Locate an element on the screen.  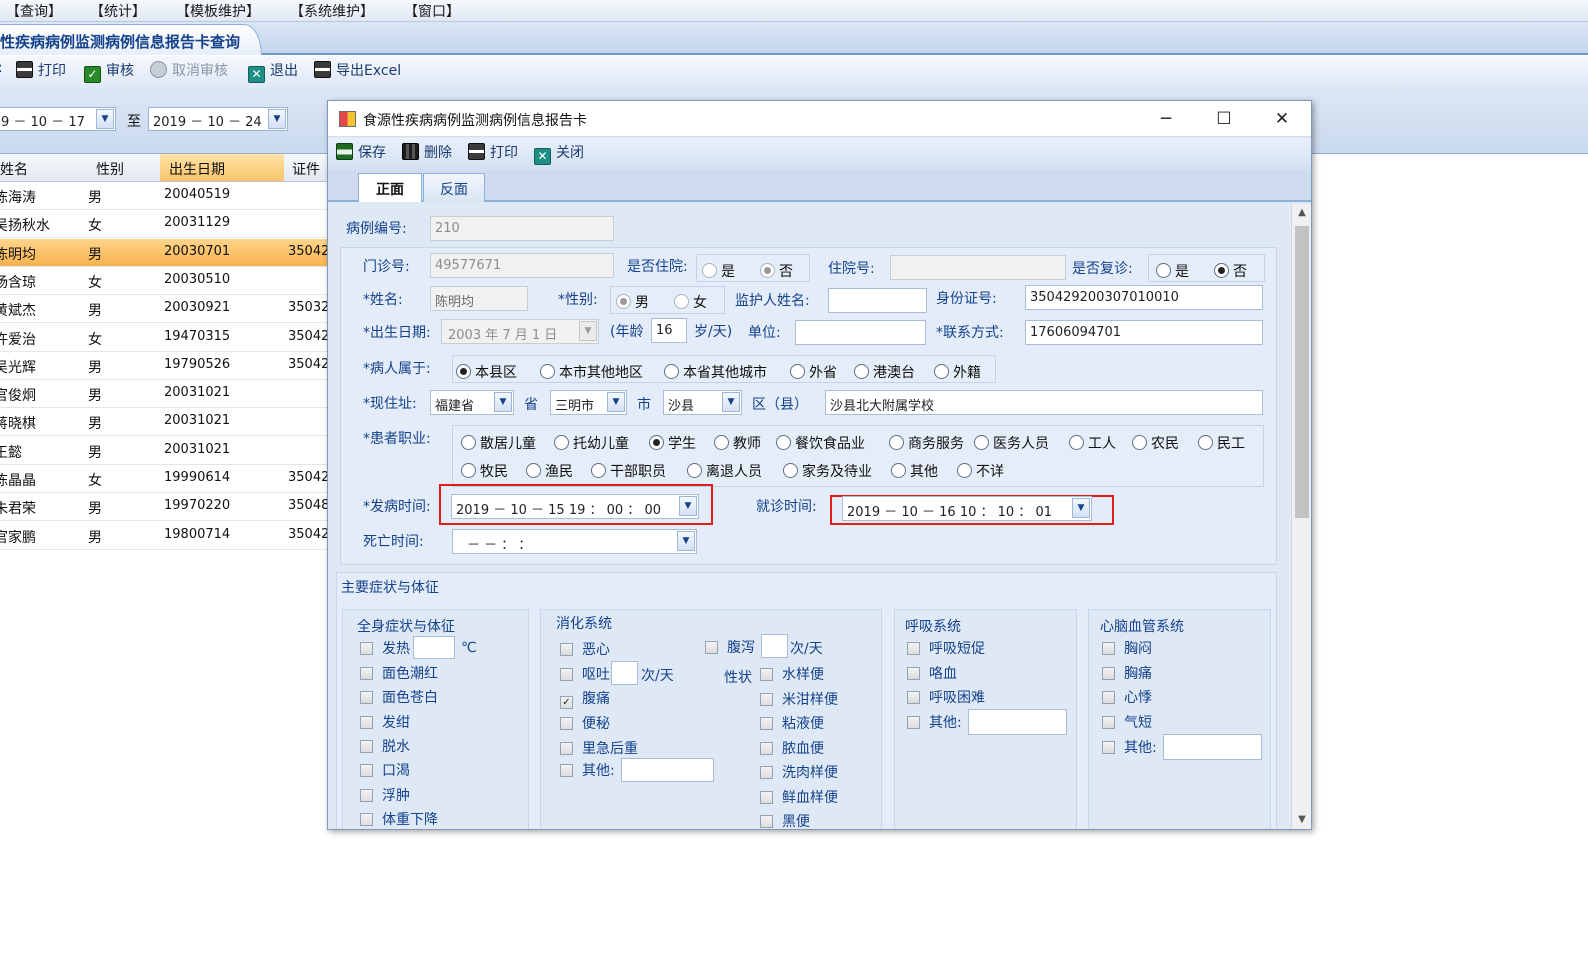
menu-template: 【模板维护】 is located at coordinates (218, 11).